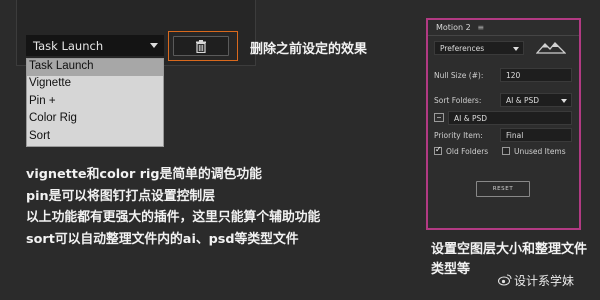 The image size is (600, 300). I want to click on header-divider, so click(503, 35).